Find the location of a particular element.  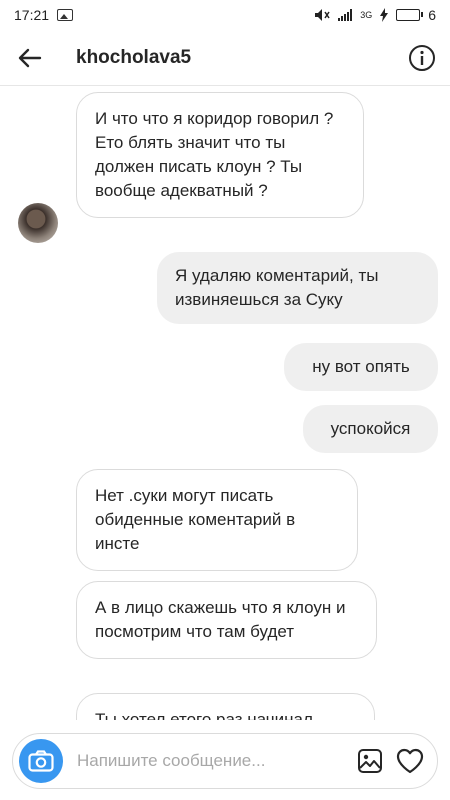

message-text: успокойся is located at coordinates (370, 428).